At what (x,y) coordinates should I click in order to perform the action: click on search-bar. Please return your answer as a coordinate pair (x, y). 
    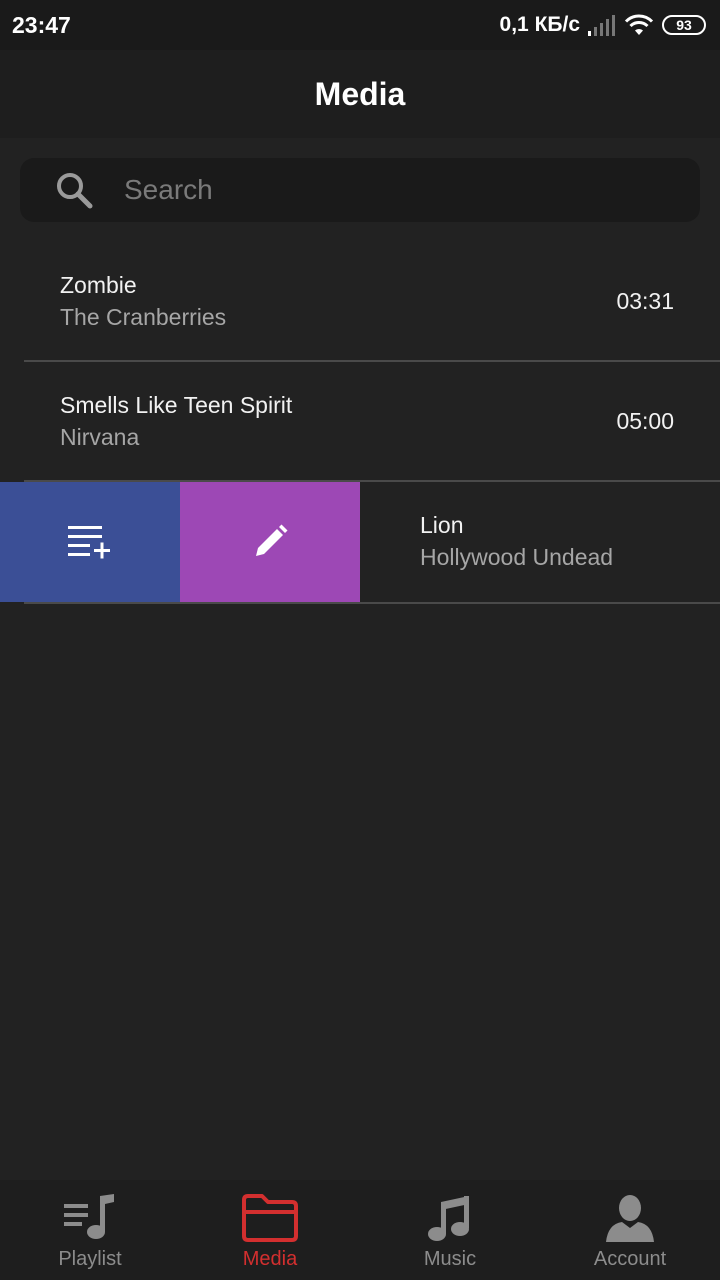
    Looking at the image, I should click on (360, 190).